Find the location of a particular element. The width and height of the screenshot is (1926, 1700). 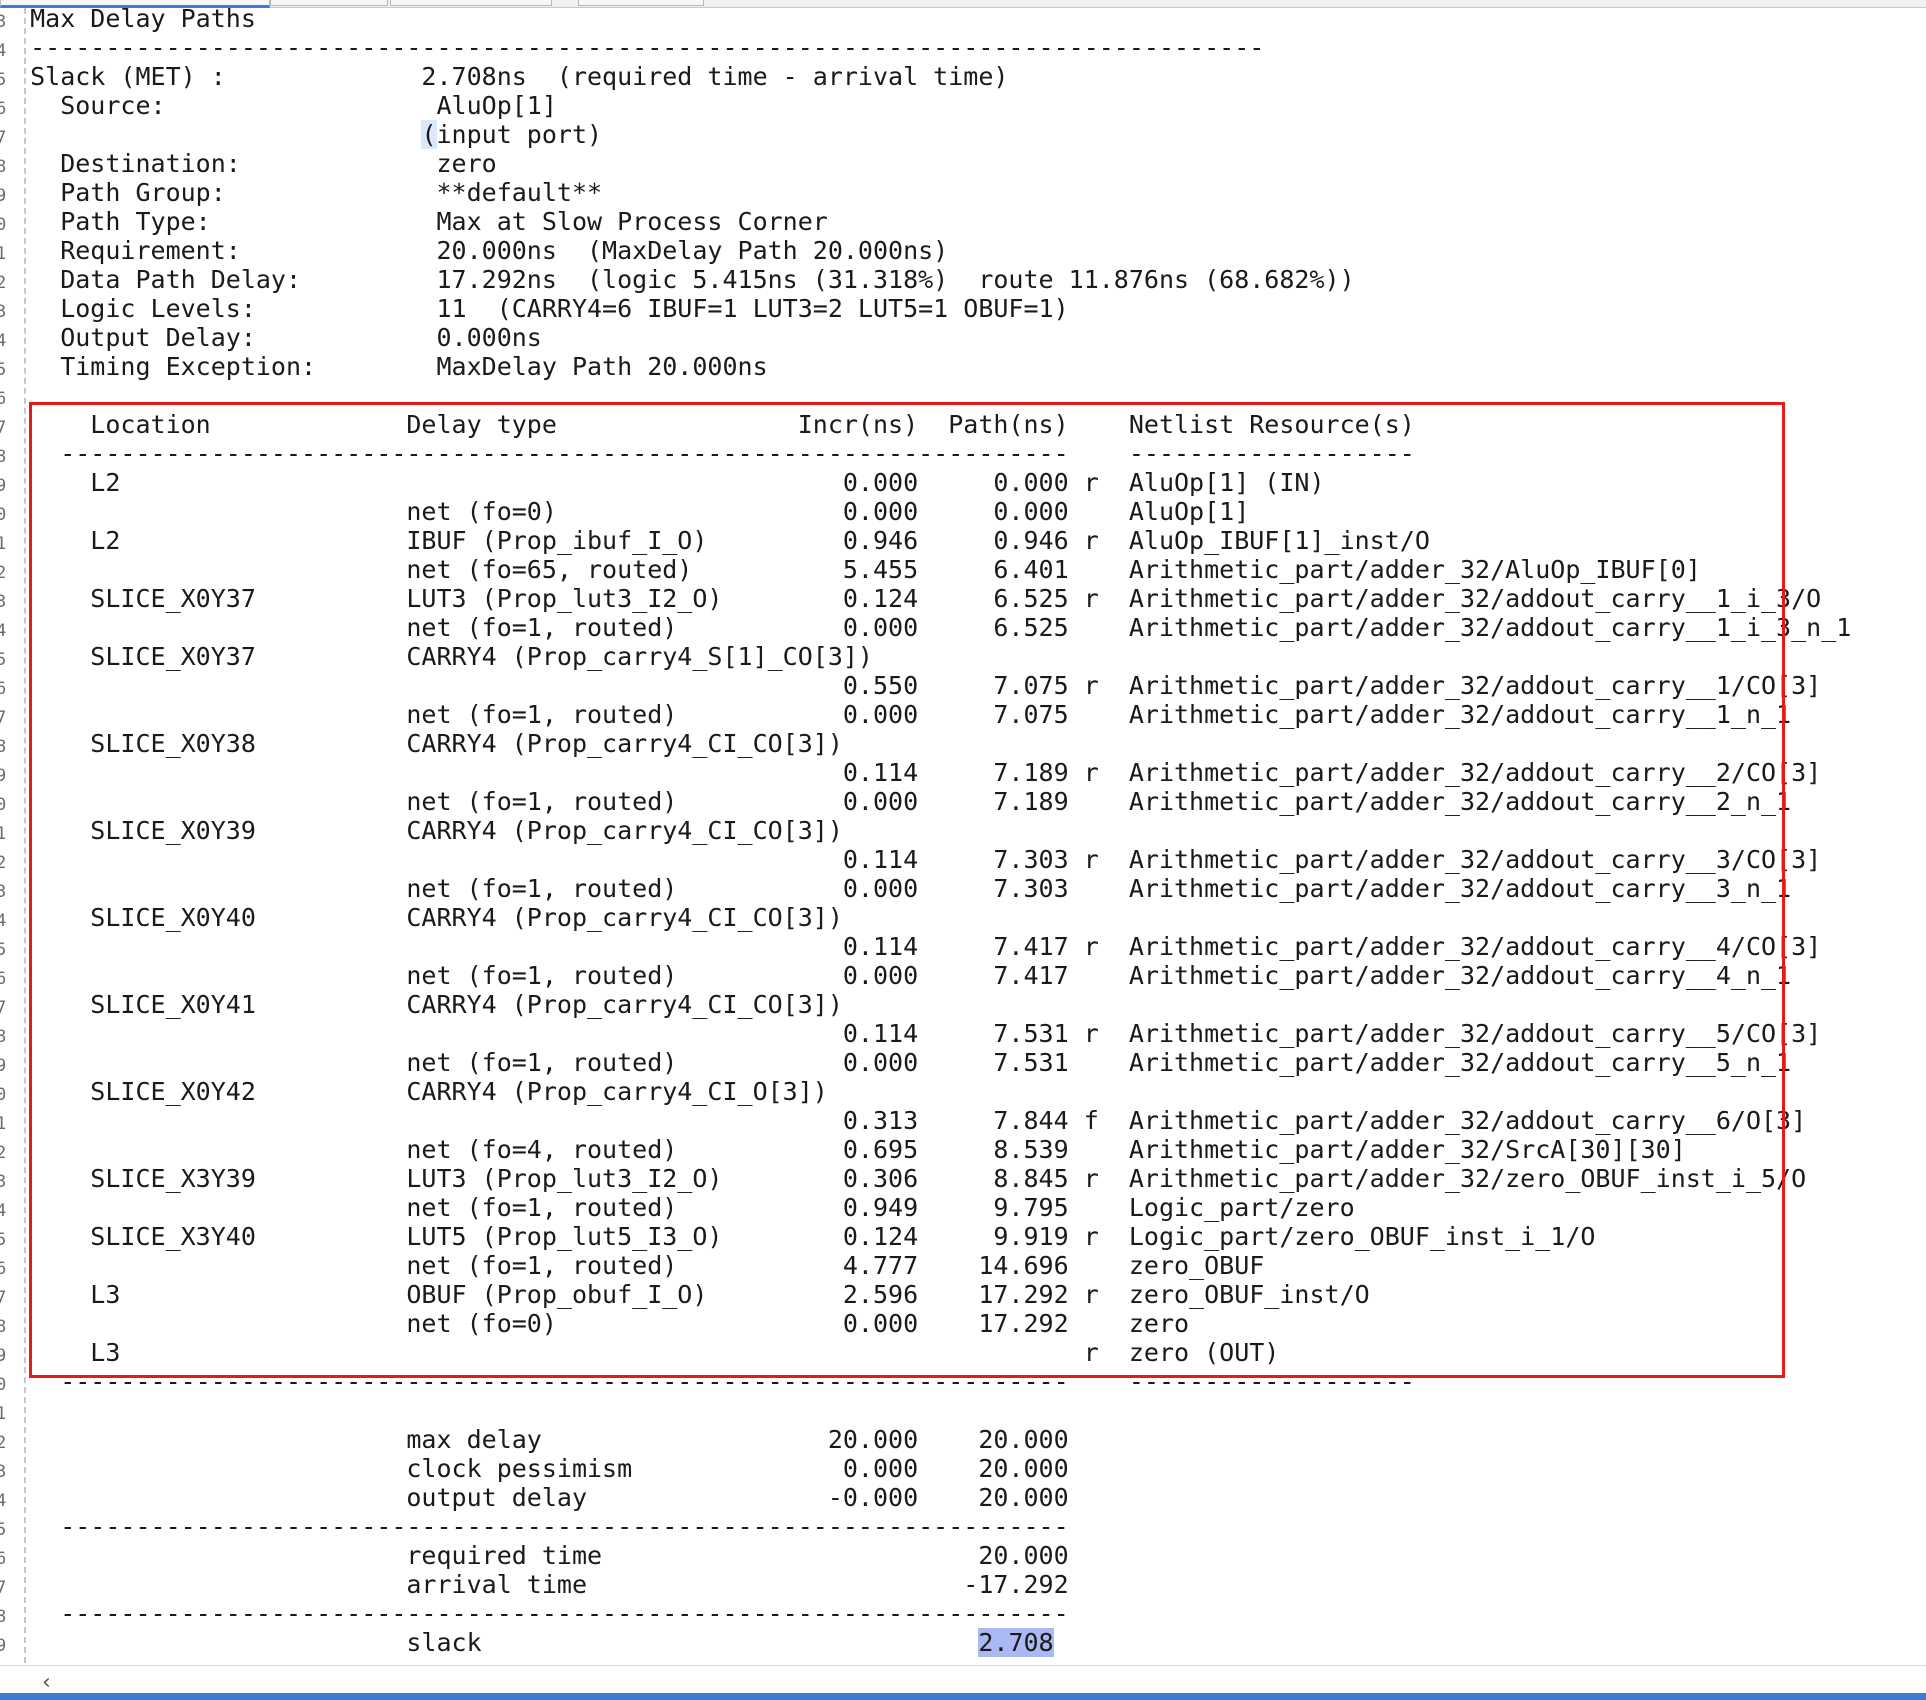

report-line-text: max delay 20.000 20.000 is located at coordinates (534, 1439).